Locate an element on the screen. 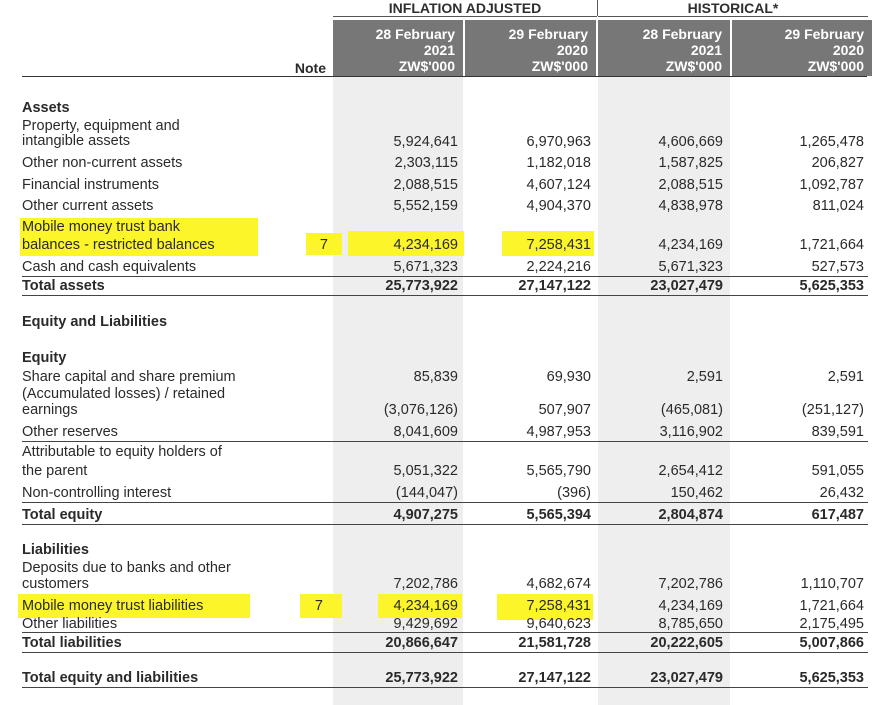 This screenshot has height=705, width=895. header-rule is located at coordinates (444, 76).